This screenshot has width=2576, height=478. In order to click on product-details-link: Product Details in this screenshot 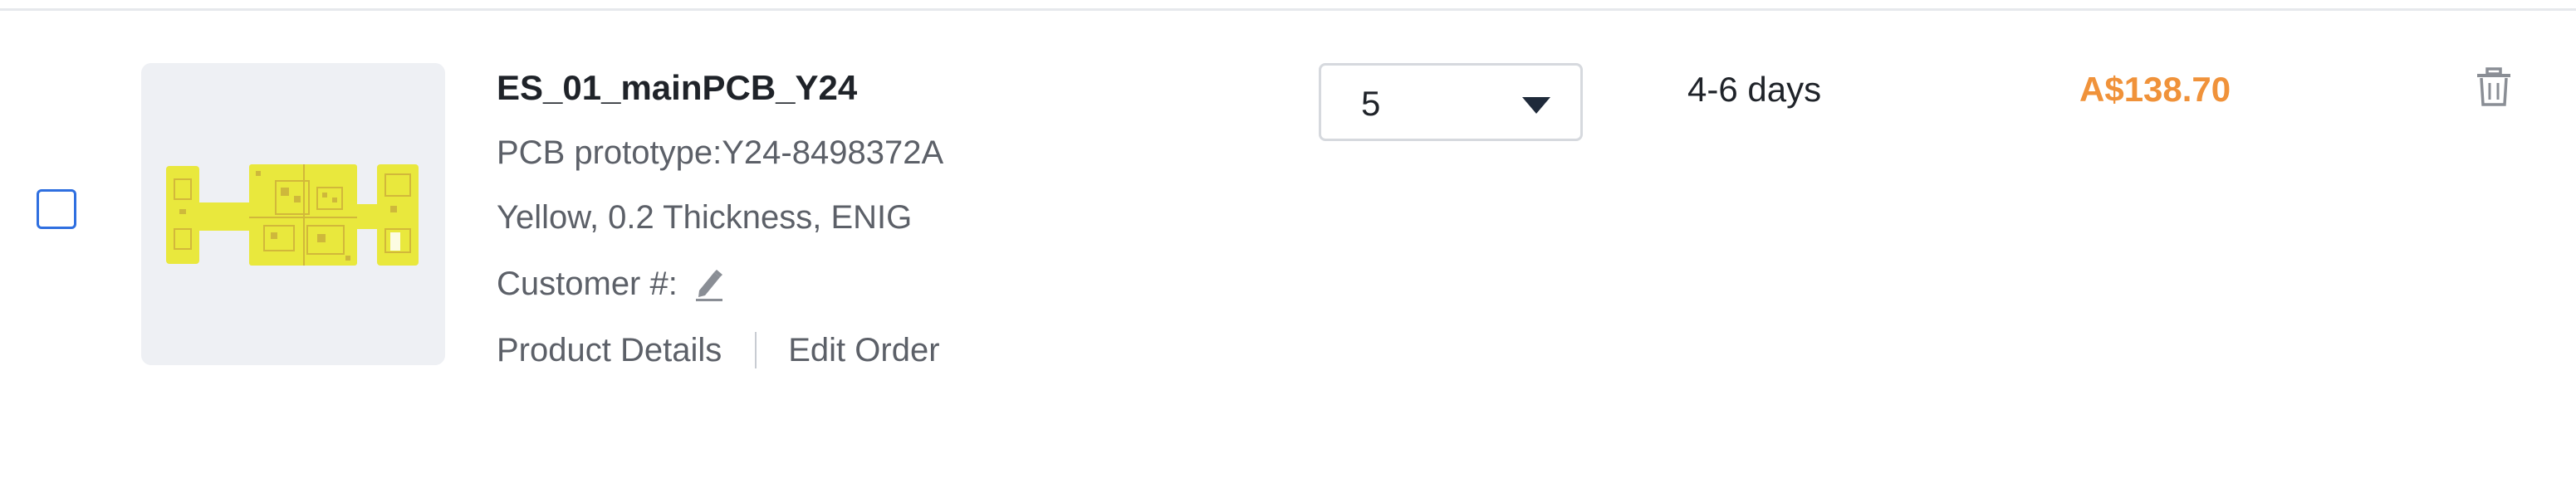, I will do `click(610, 350)`.